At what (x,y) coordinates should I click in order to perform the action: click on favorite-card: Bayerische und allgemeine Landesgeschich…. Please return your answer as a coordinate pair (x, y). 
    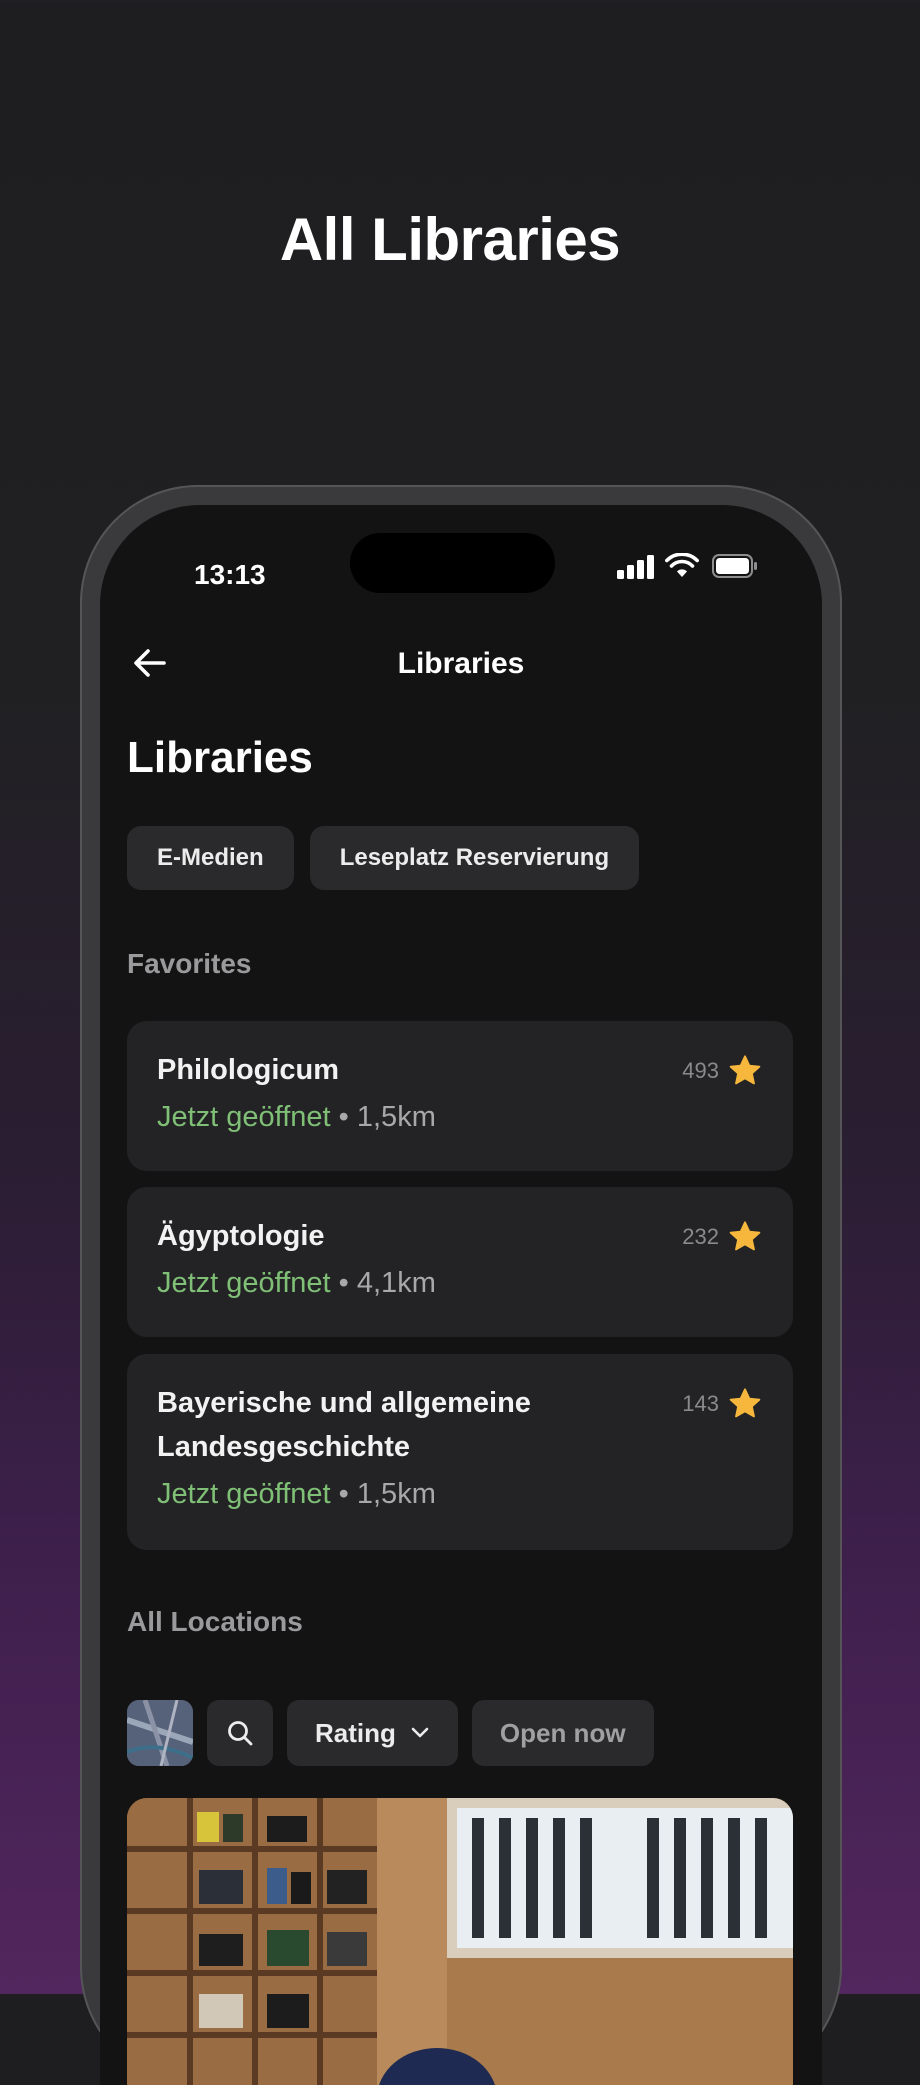
    Looking at the image, I should click on (460, 1452).